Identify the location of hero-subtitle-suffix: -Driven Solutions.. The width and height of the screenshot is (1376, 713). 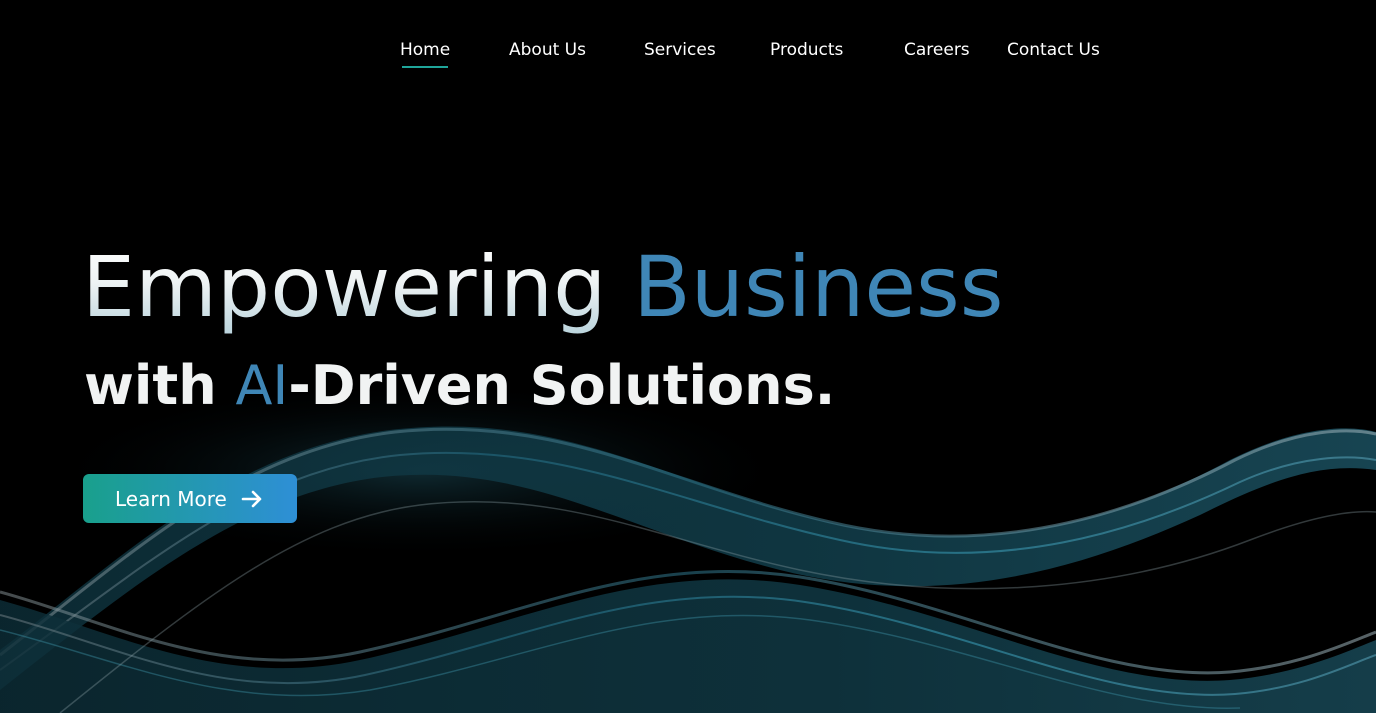
(562, 385).